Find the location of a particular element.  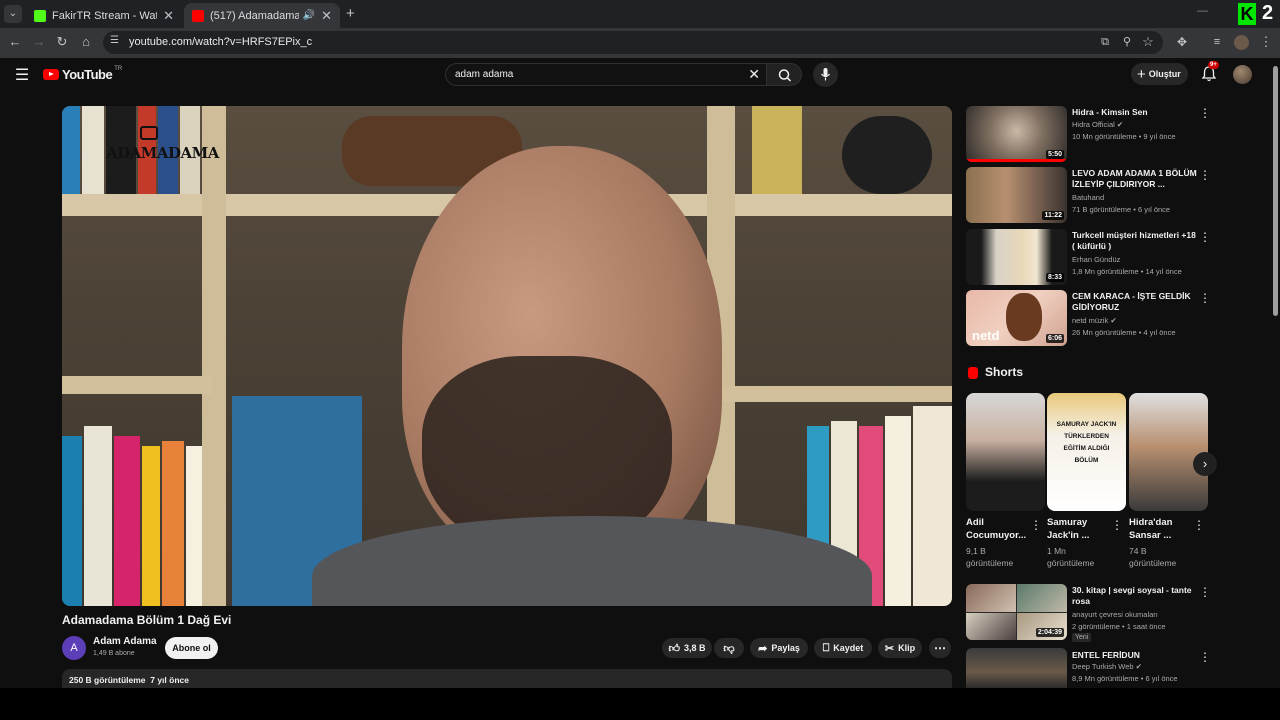

plus-icon: + is located at coordinates (1141, 74).